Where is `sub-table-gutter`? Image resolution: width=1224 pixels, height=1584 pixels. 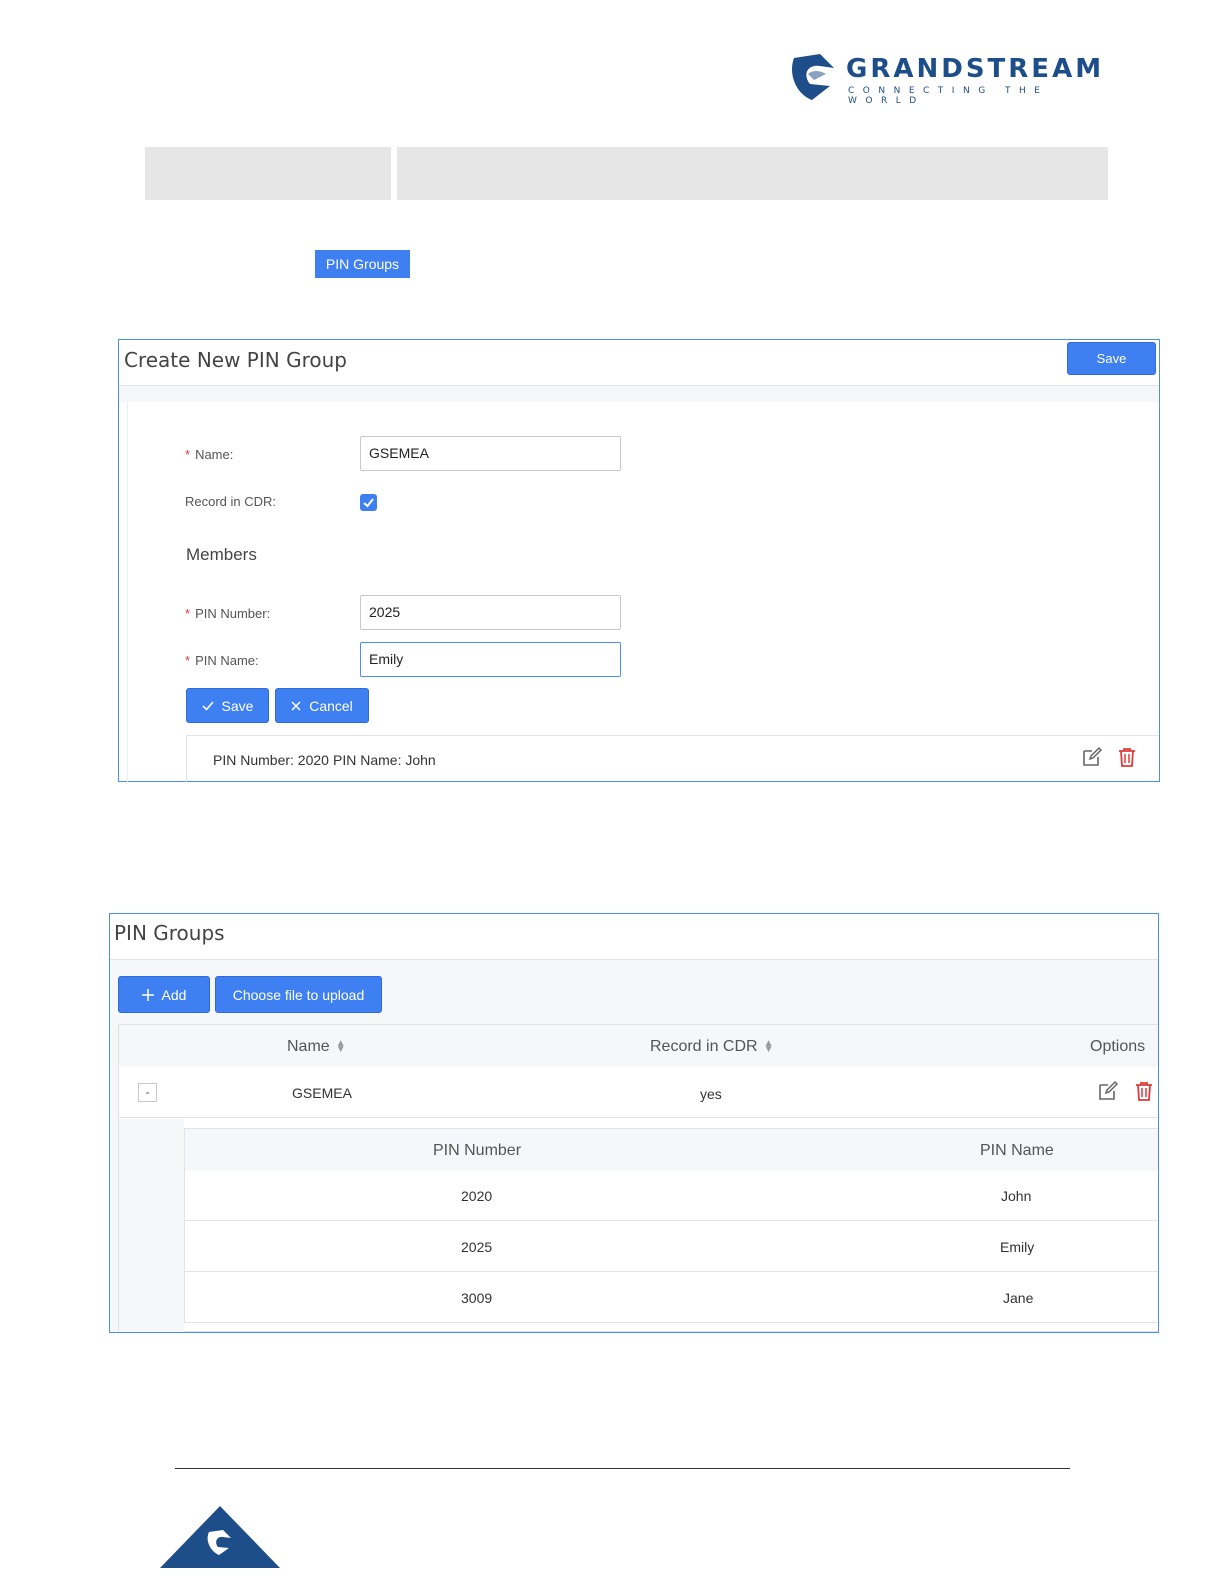 sub-table-gutter is located at coordinates (151, 1225).